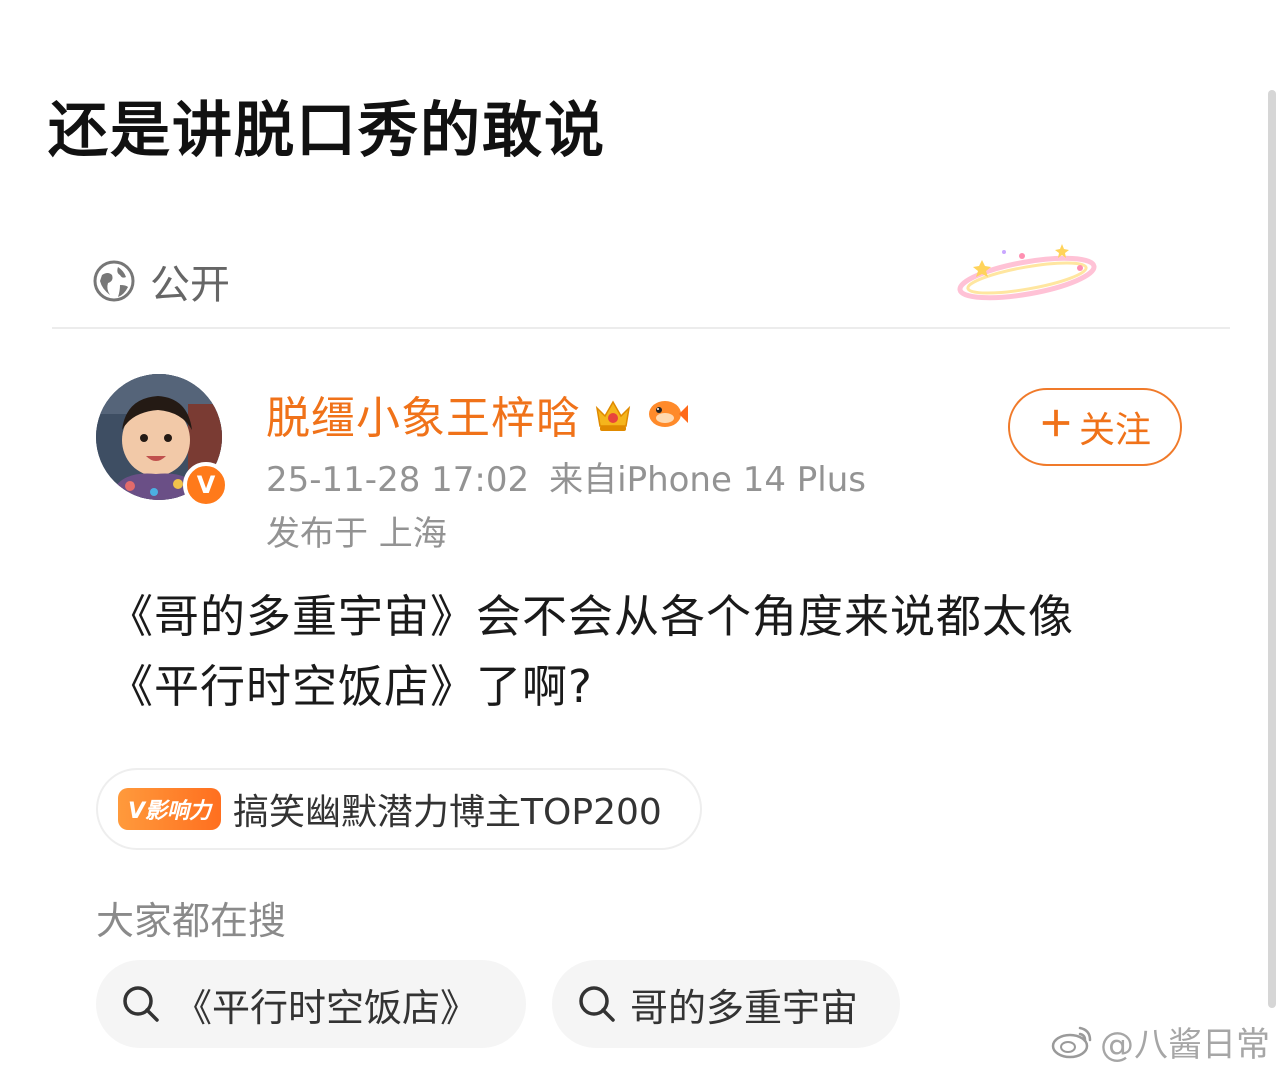  I want to click on search-suggestion-label: 《平行时空饭店》, so click(326, 1007).